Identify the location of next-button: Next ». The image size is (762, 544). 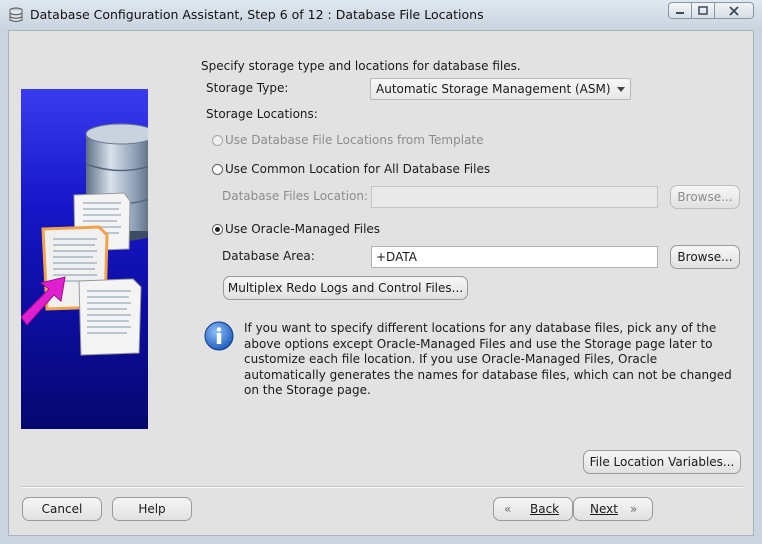
(613, 509).